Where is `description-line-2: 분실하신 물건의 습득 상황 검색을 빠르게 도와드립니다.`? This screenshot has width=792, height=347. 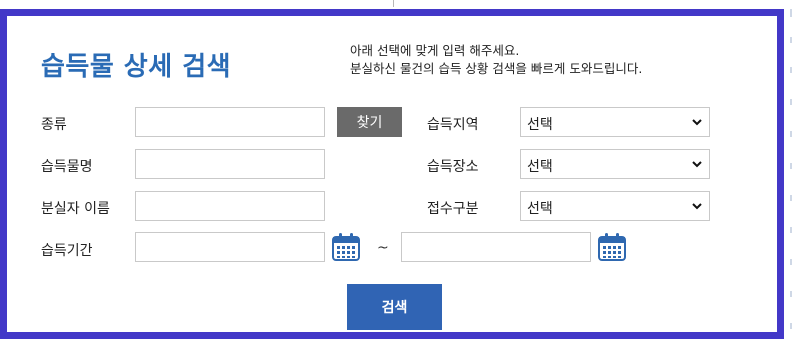
description-line-2: 분실하신 물건의 습득 상황 검색을 빠르게 도와드립니다. is located at coordinates (496, 68).